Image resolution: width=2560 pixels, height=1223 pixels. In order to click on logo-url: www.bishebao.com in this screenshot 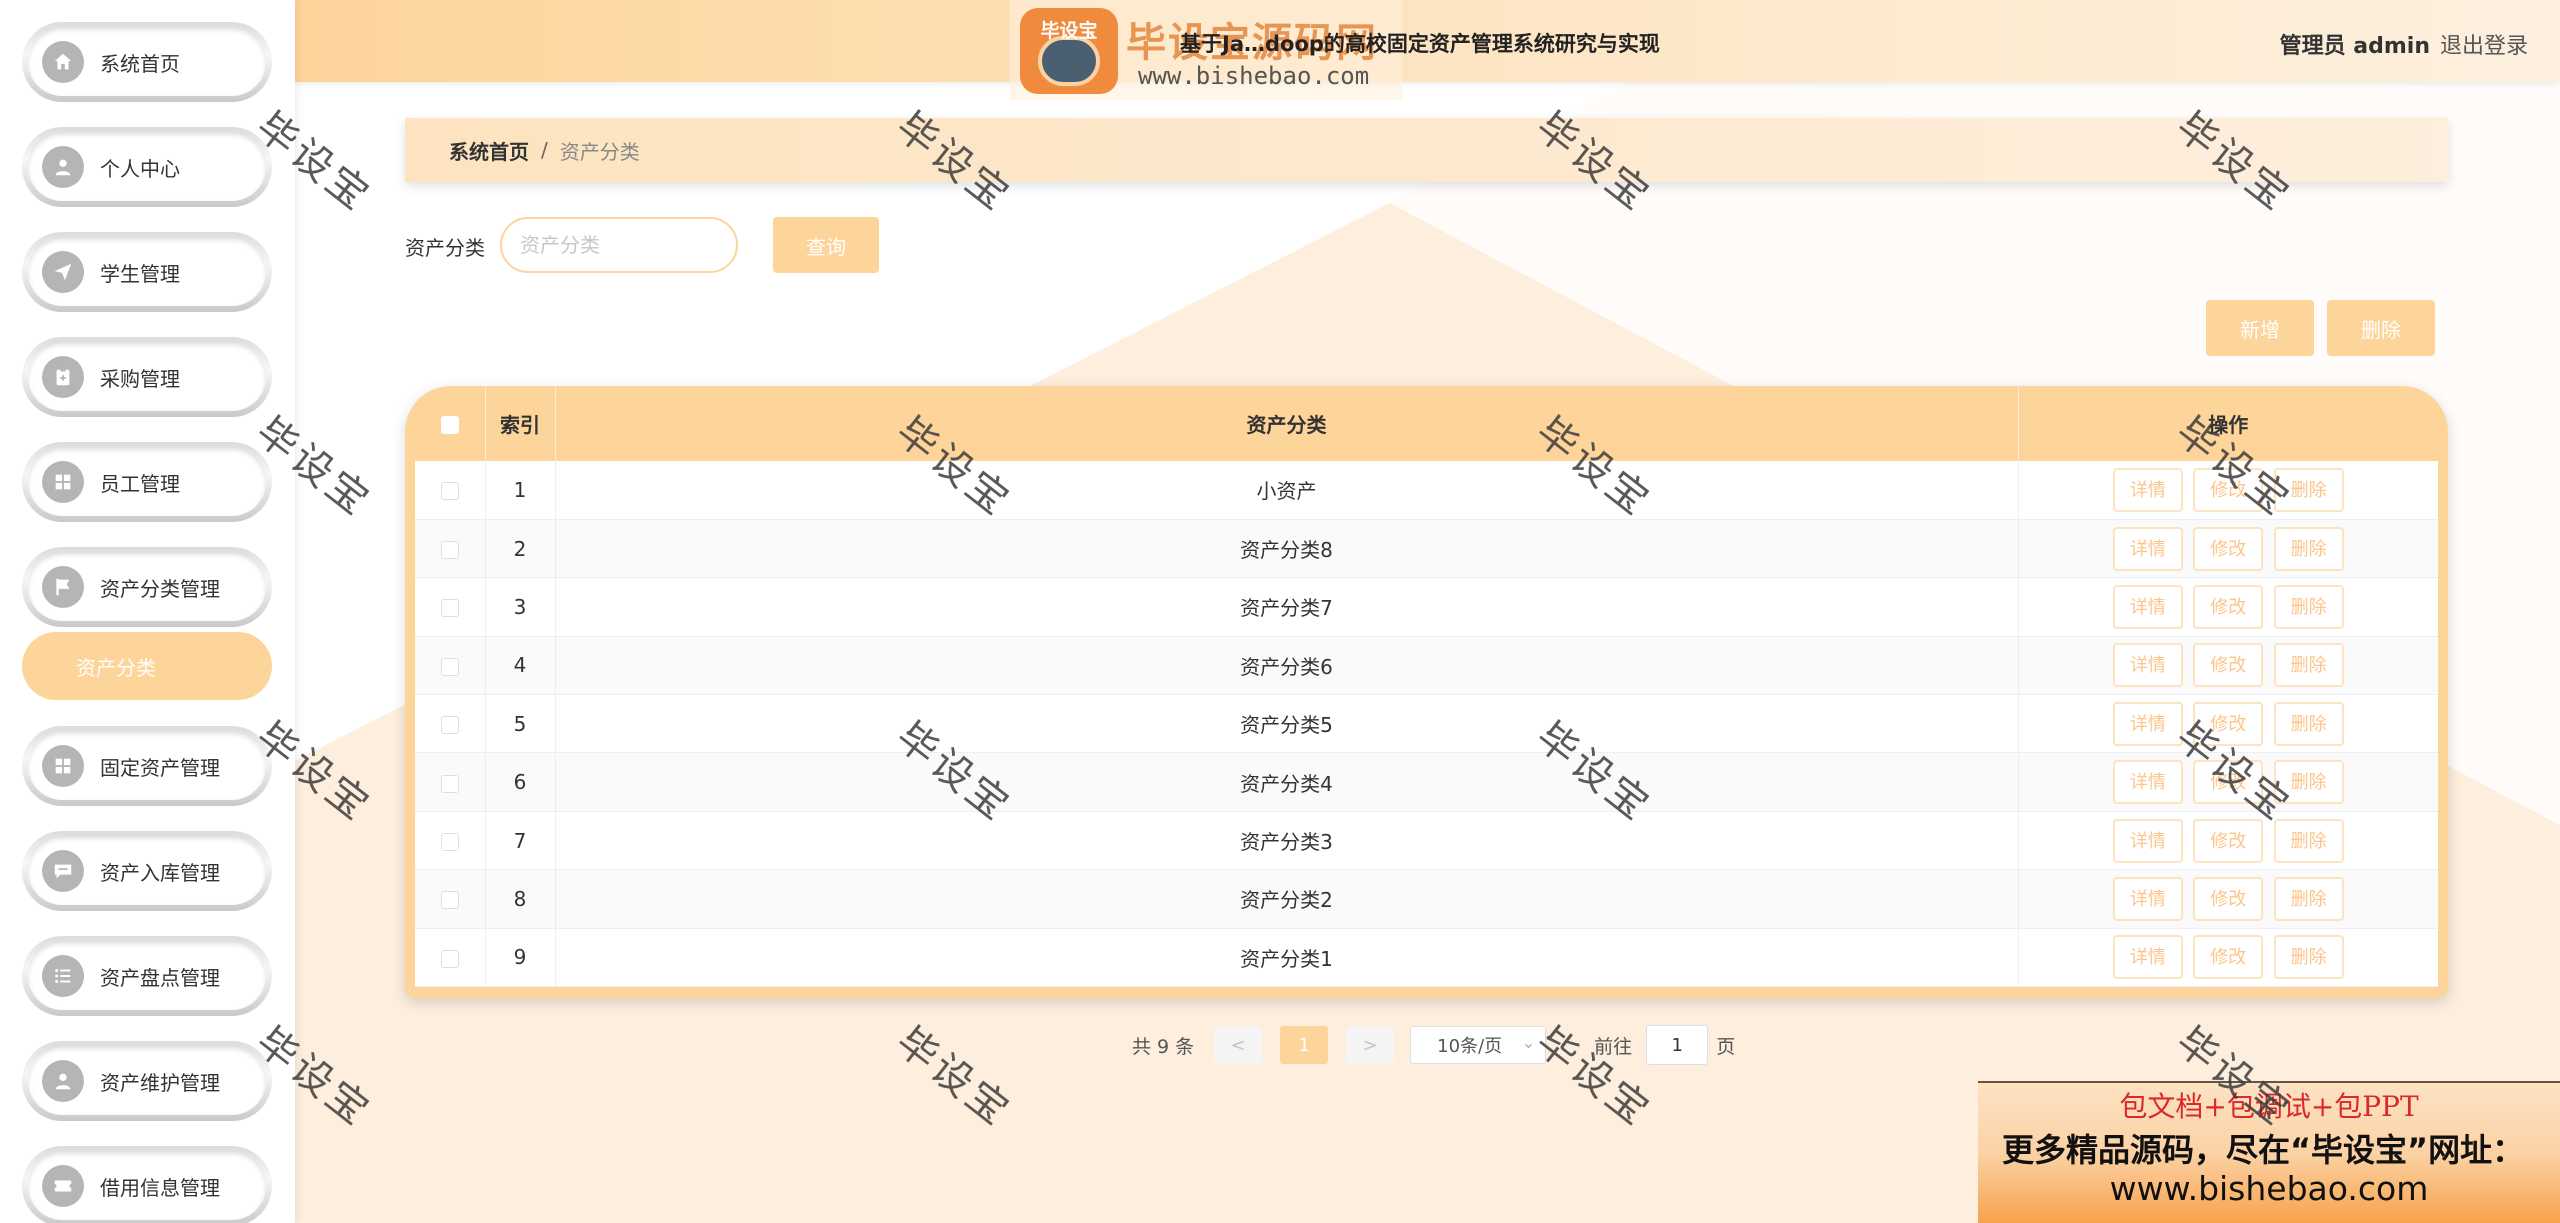, I will do `click(1254, 76)`.